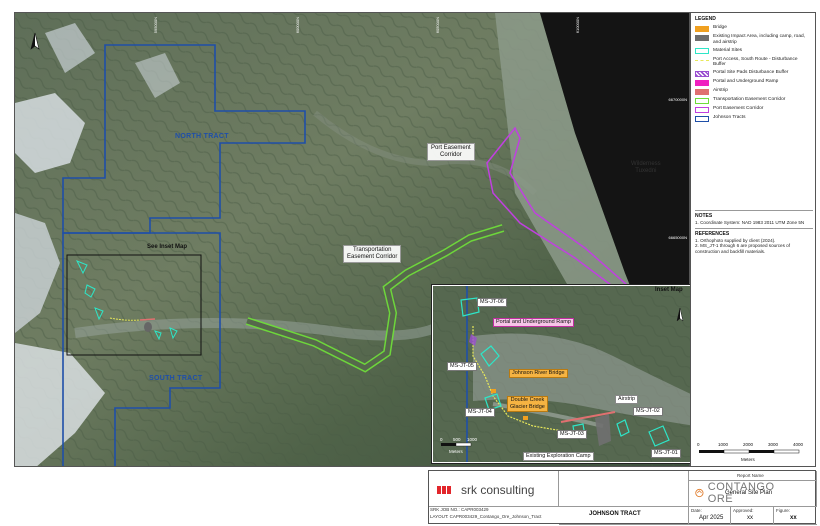 The image size is (820, 526). What do you see at coordinates (696, 510) in the screenshot?
I see `date-label: Date:` at bounding box center [696, 510].